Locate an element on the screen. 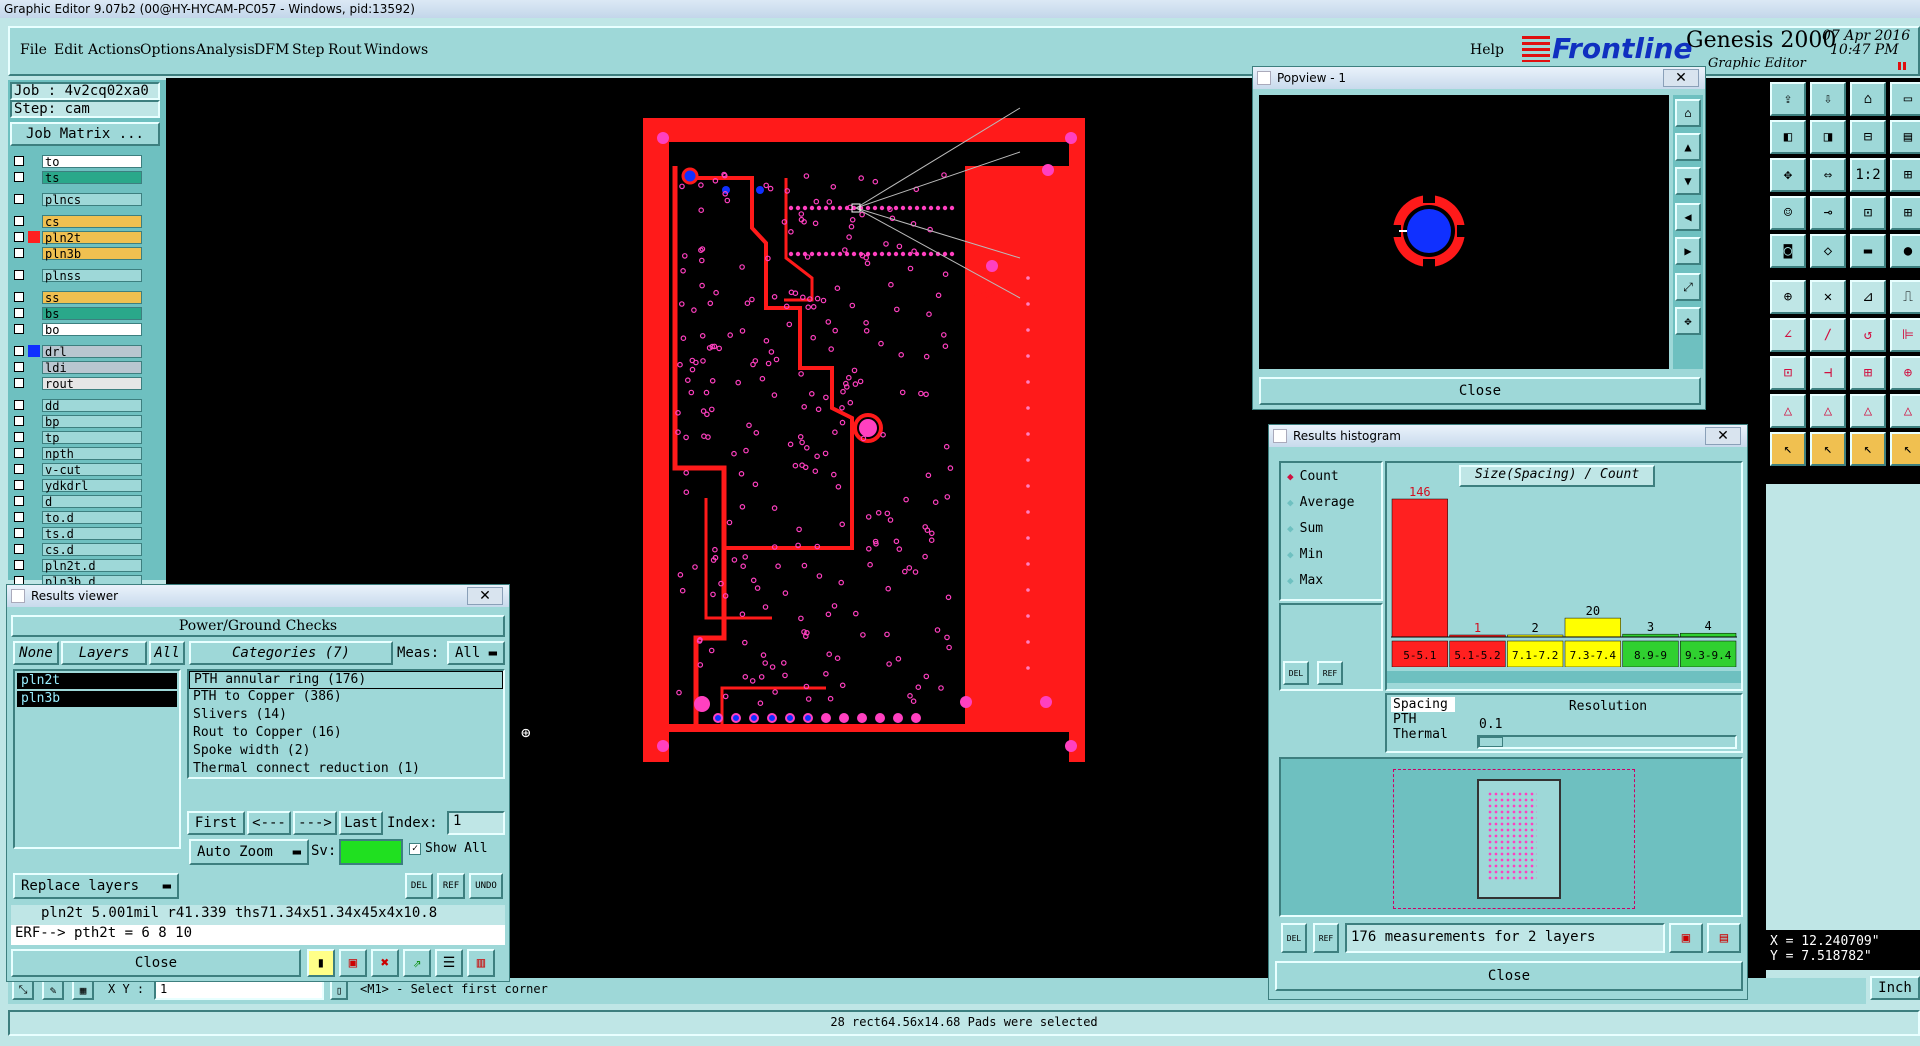 This screenshot has height=1046, width=1920. delete-icon: ✖ is located at coordinates (385, 963).